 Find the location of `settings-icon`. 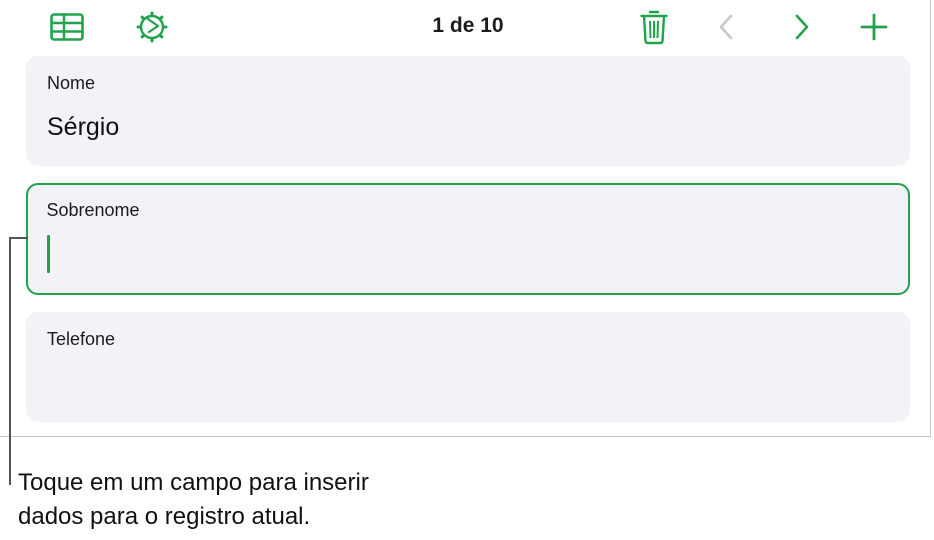

settings-icon is located at coordinates (152, 27).